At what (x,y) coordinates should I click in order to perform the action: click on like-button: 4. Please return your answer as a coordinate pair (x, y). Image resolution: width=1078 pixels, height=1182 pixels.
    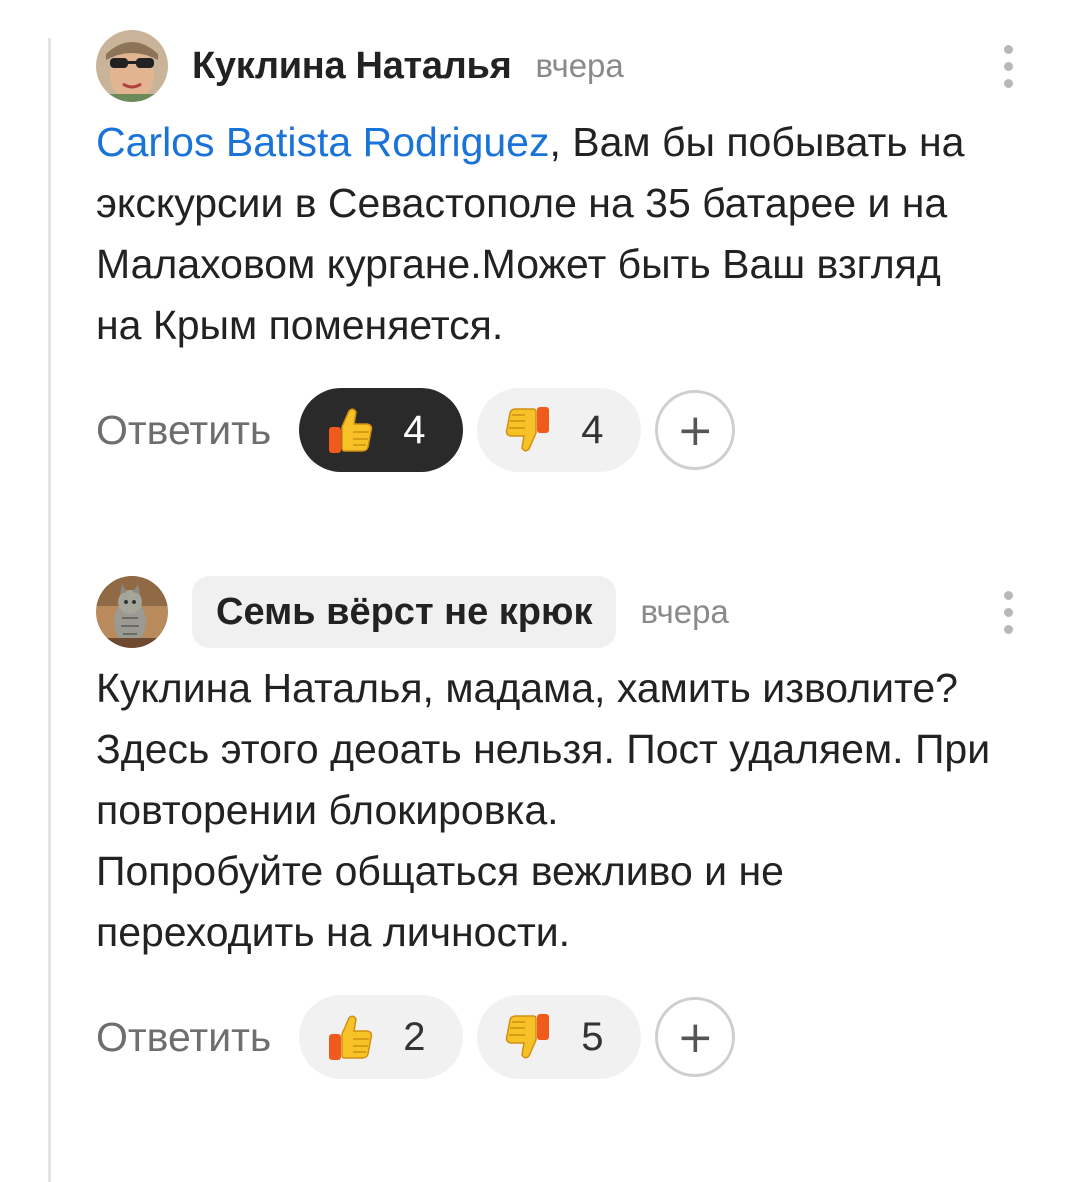
    Looking at the image, I should click on (381, 430).